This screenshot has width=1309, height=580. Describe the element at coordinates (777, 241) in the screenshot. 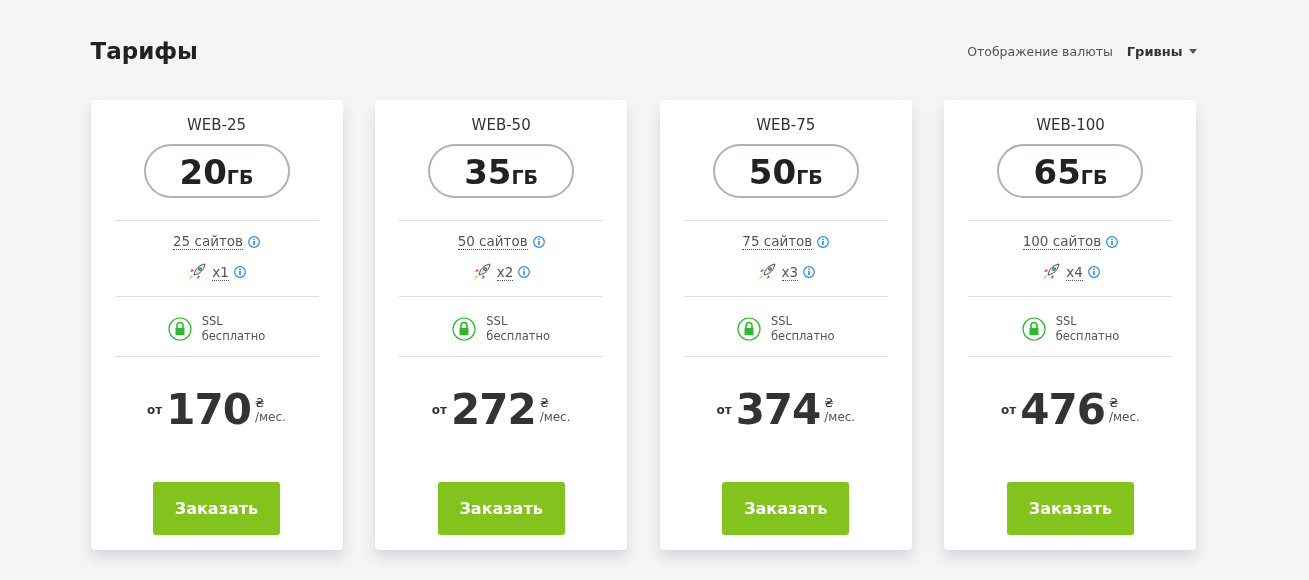

I see `sites-count: 75 сайтов` at that location.